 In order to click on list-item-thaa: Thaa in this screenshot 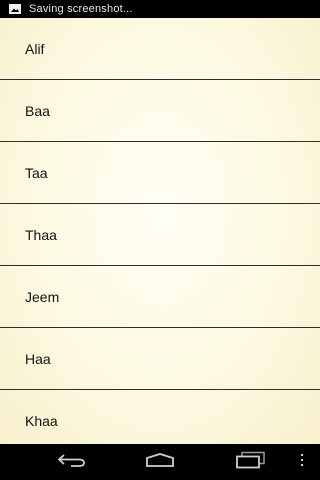, I will do `click(160, 235)`.